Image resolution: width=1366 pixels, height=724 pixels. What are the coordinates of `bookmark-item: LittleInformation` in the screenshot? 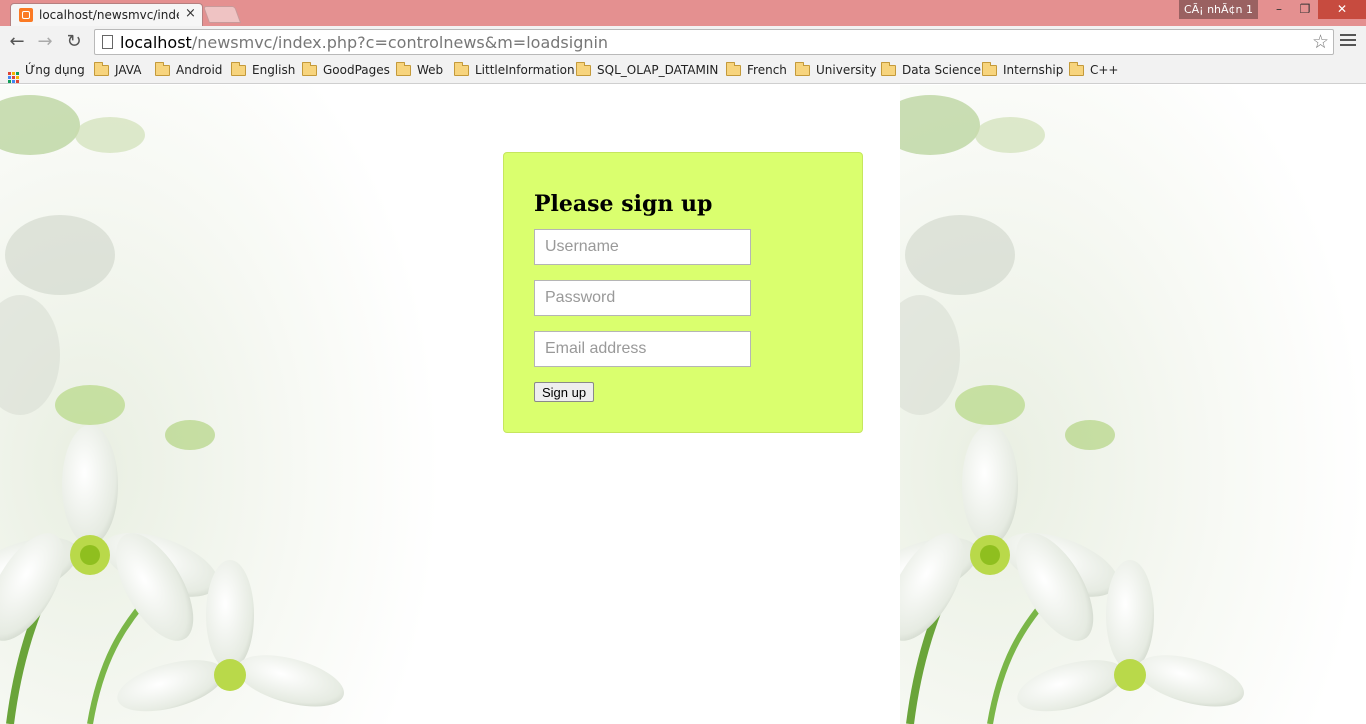 It's located at (514, 70).